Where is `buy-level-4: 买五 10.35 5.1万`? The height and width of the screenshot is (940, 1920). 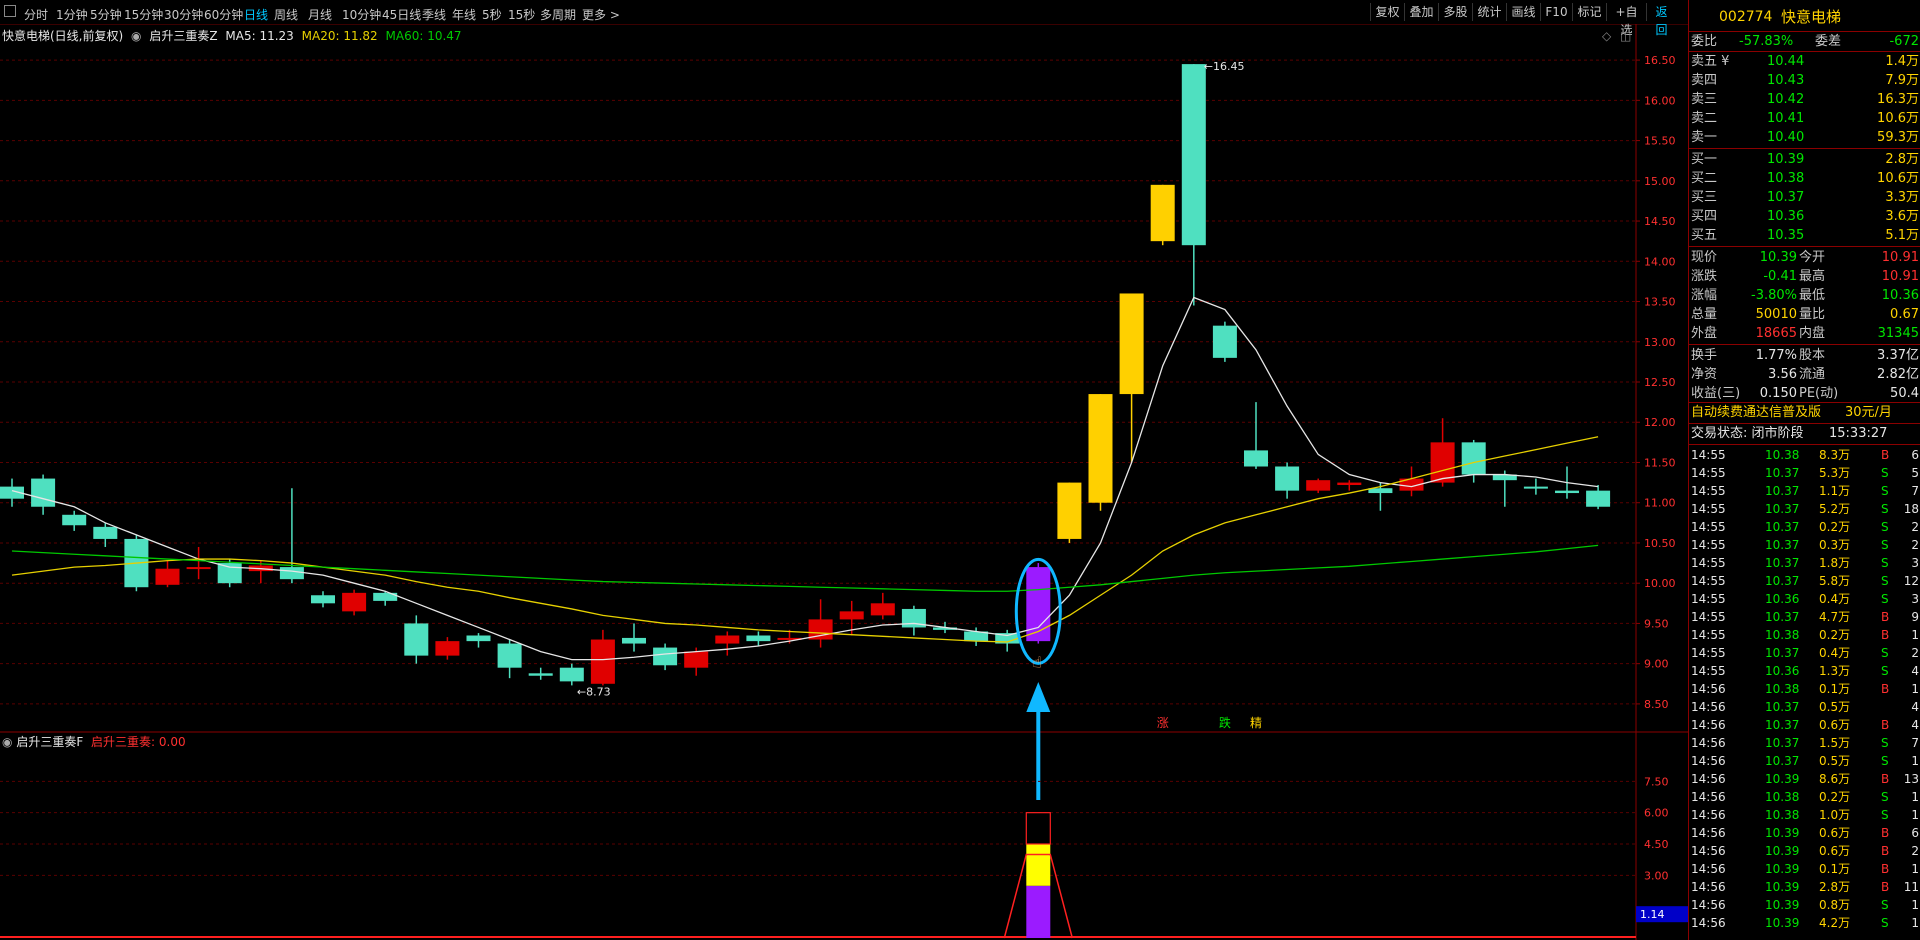
buy-level-4: 买五 10.35 5.1万 is located at coordinates (1804, 235).